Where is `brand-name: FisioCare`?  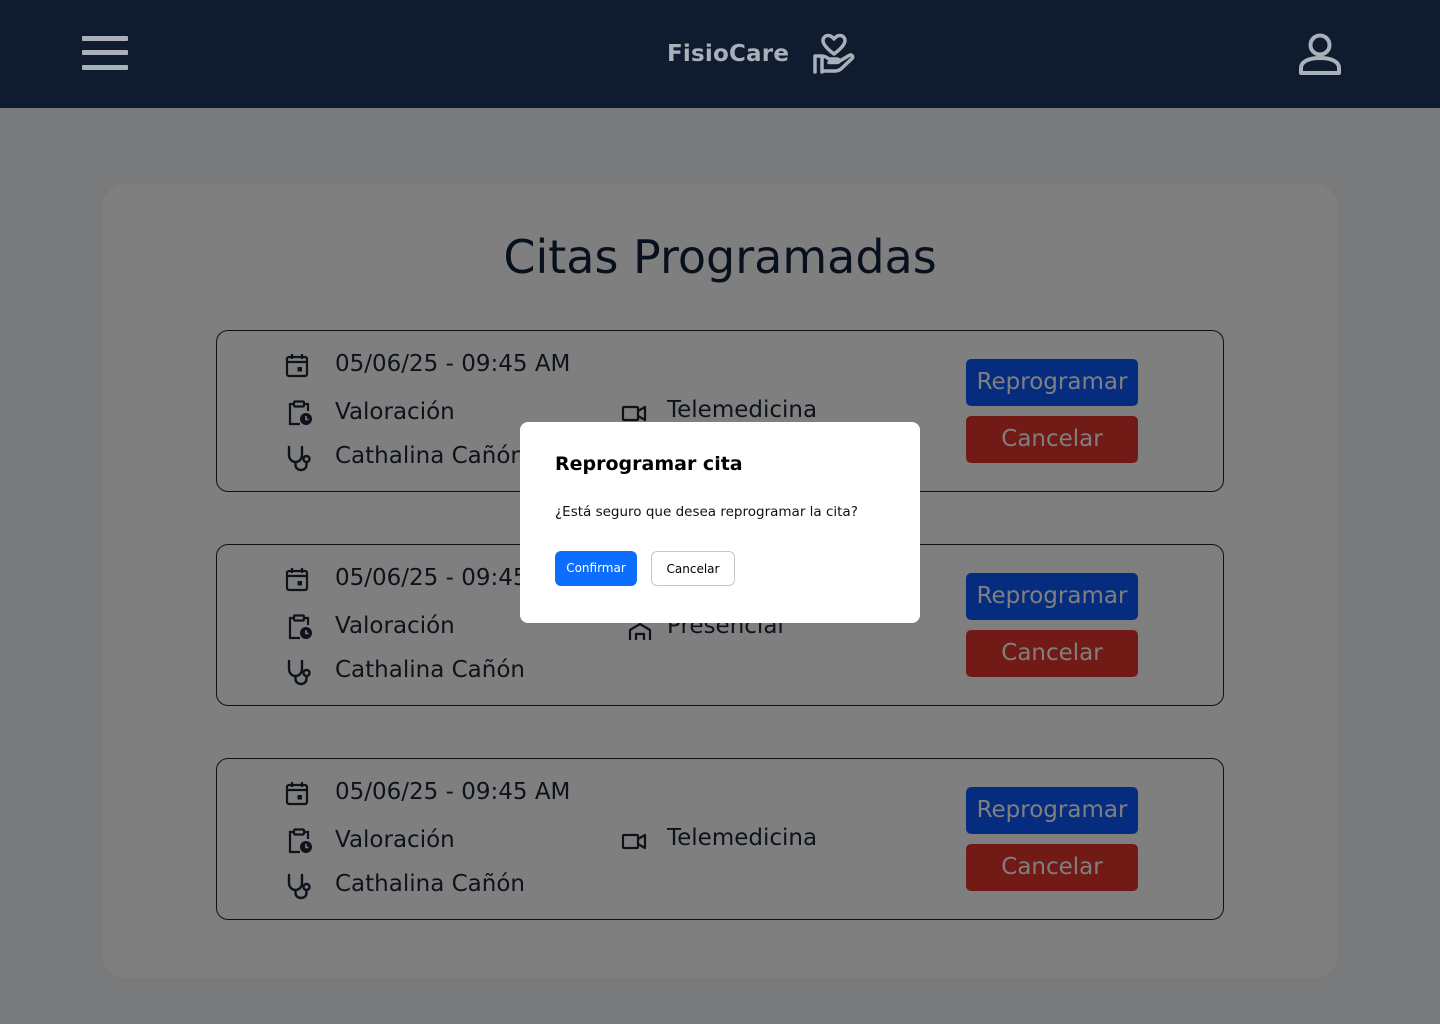
brand-name: FisioCare is located at coordinates (728, 54).